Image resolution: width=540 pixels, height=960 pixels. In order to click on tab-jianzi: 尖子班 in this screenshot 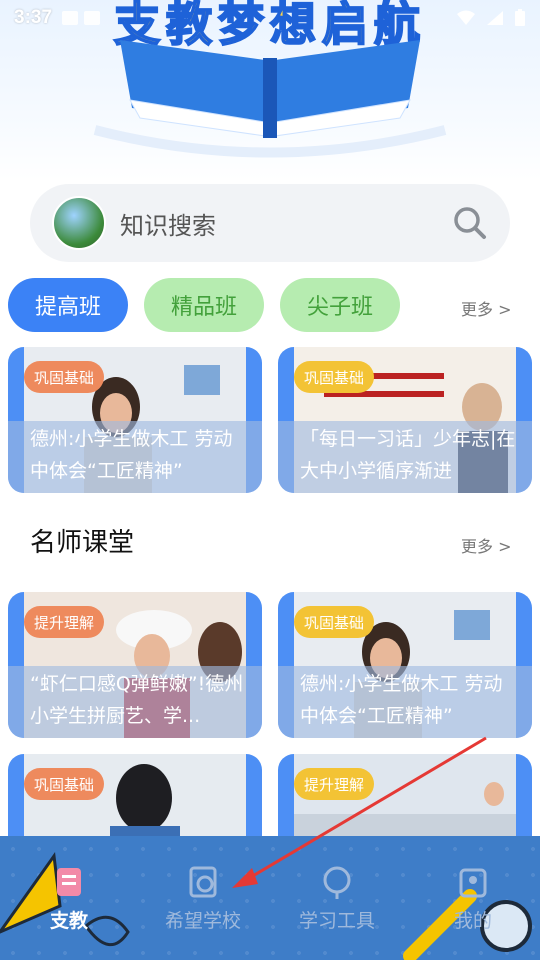, I will do `click(340, 305)`.